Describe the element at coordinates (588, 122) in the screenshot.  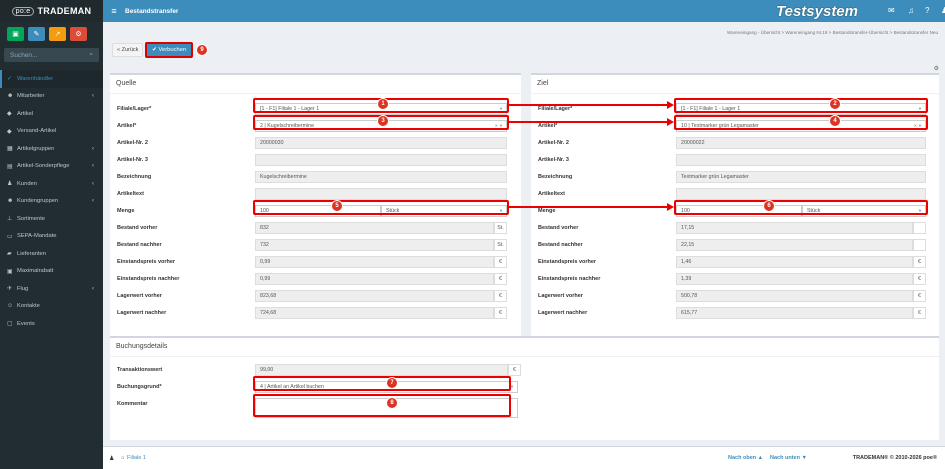
I see `annotation-arrow` at that location.